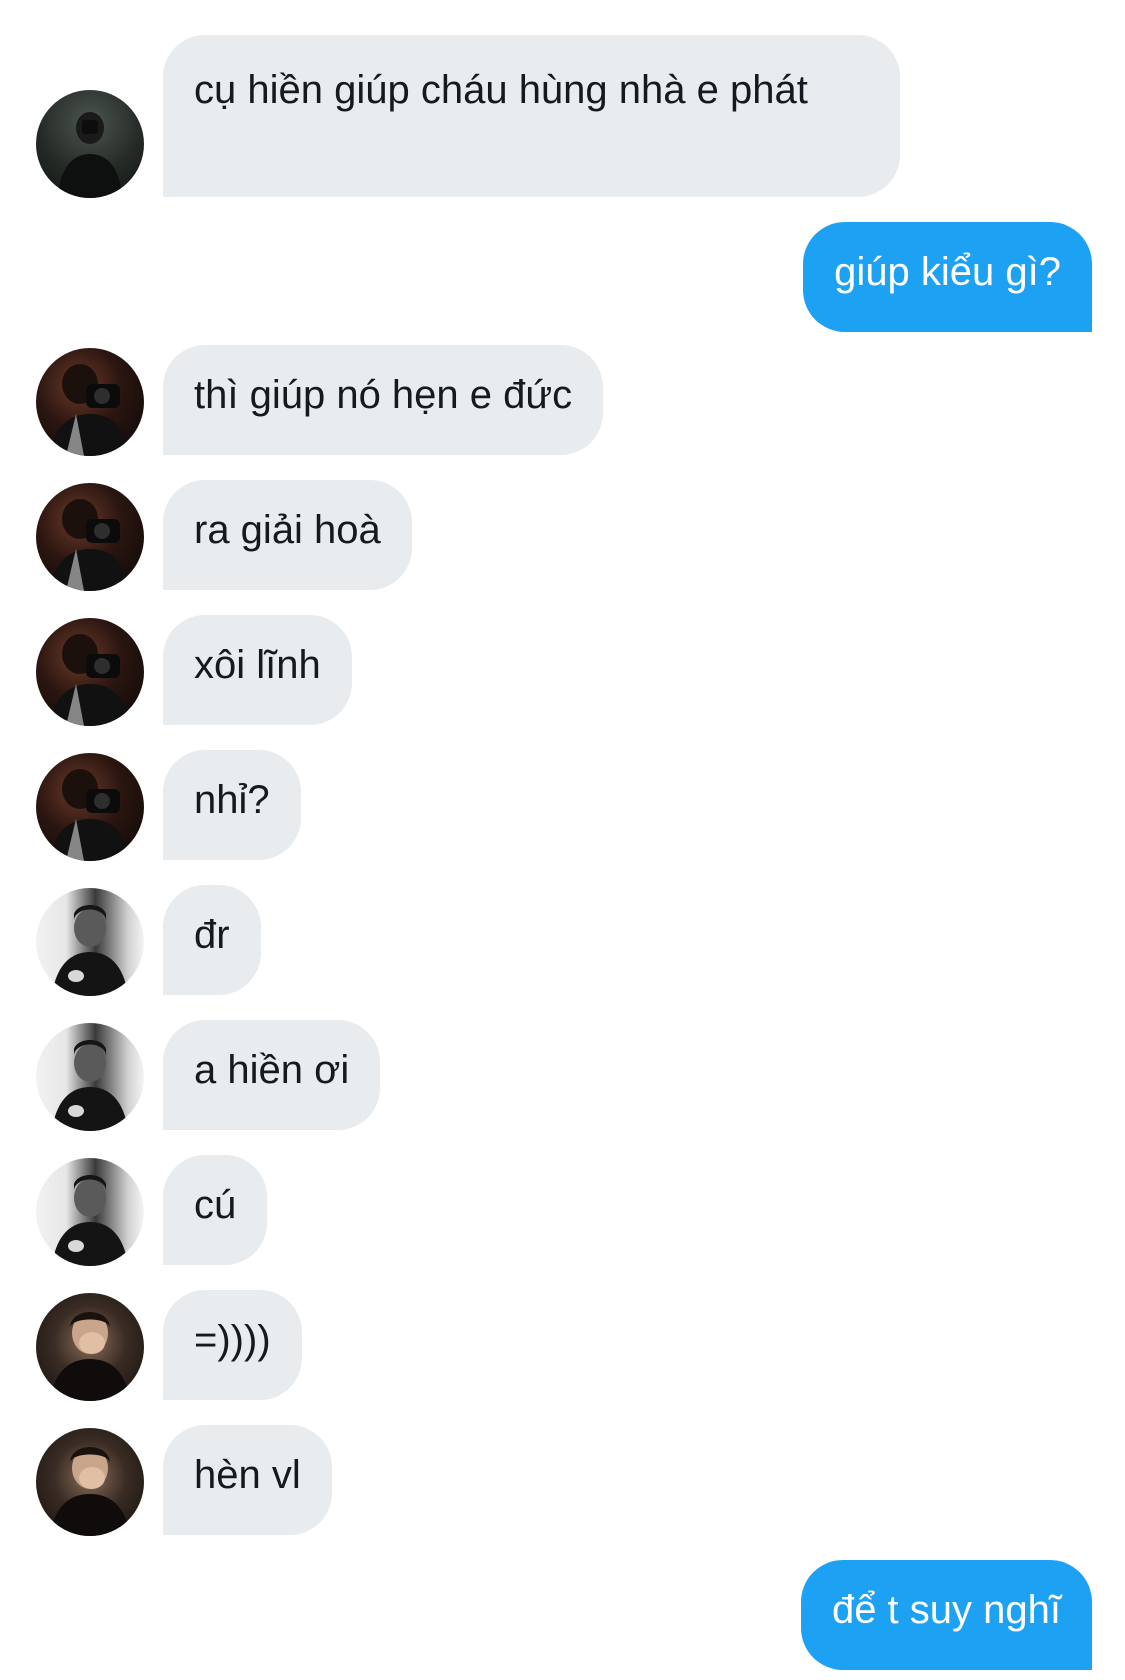 This screenshot has width=1125, height=1680. What do you see at coordinates (383, 400) in the screenshot?
I see `message-bubble-incoming: thì giúp nó hẹn e đức` at bounding box center [383, 400].